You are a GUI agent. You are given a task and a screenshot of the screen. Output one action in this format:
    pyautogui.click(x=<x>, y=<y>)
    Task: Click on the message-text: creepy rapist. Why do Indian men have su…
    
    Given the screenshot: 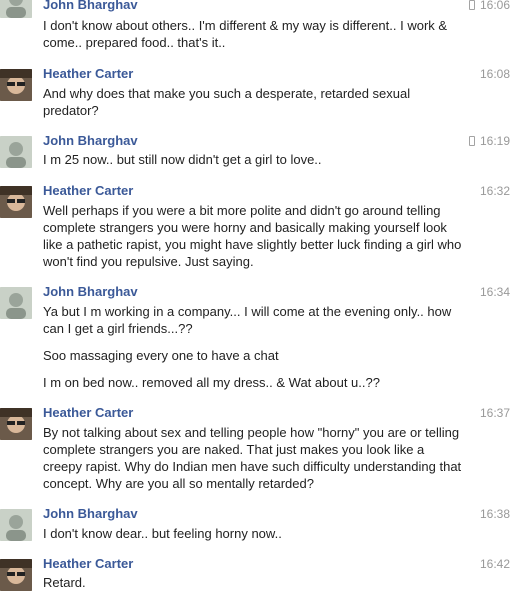 What is the action you would take?
    pyautogui.click(x=252, y=466)
    